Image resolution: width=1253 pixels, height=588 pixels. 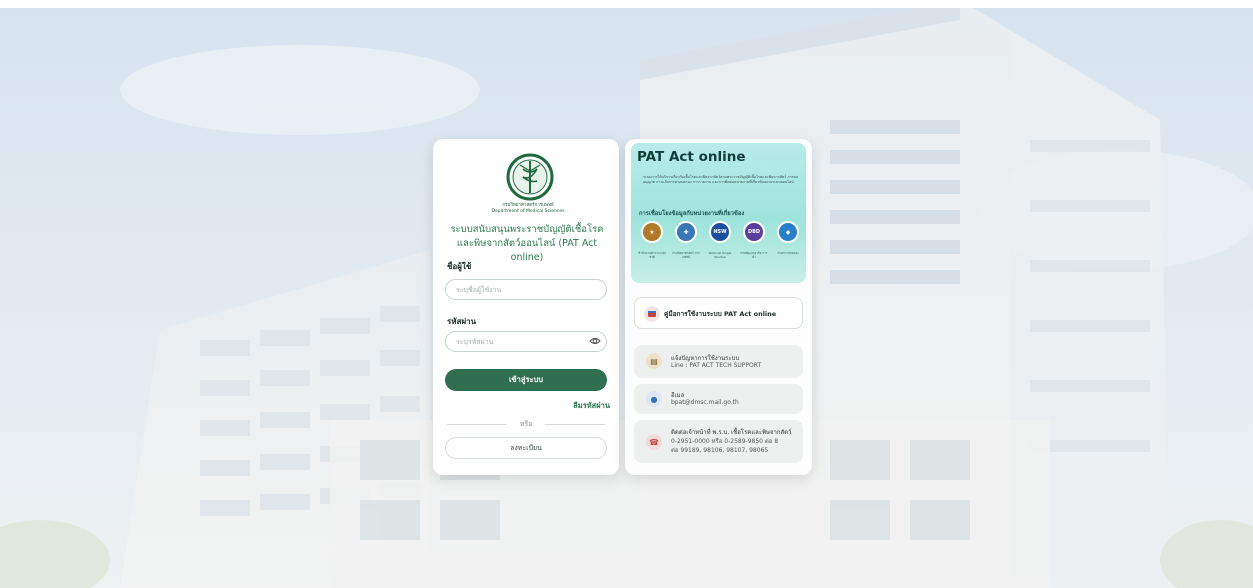 What do you see at coordinates (575, 424) in the screenshot?
I see `divider-right` at bounding box center [575, 424].